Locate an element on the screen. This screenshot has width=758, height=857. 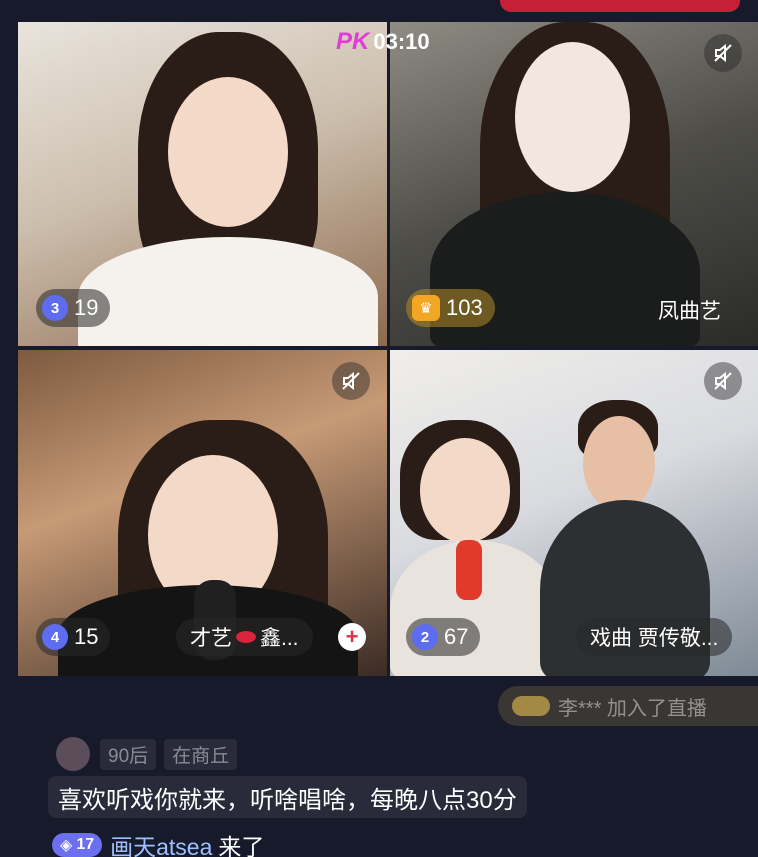
top-bar is located at coordinates (379, 11).